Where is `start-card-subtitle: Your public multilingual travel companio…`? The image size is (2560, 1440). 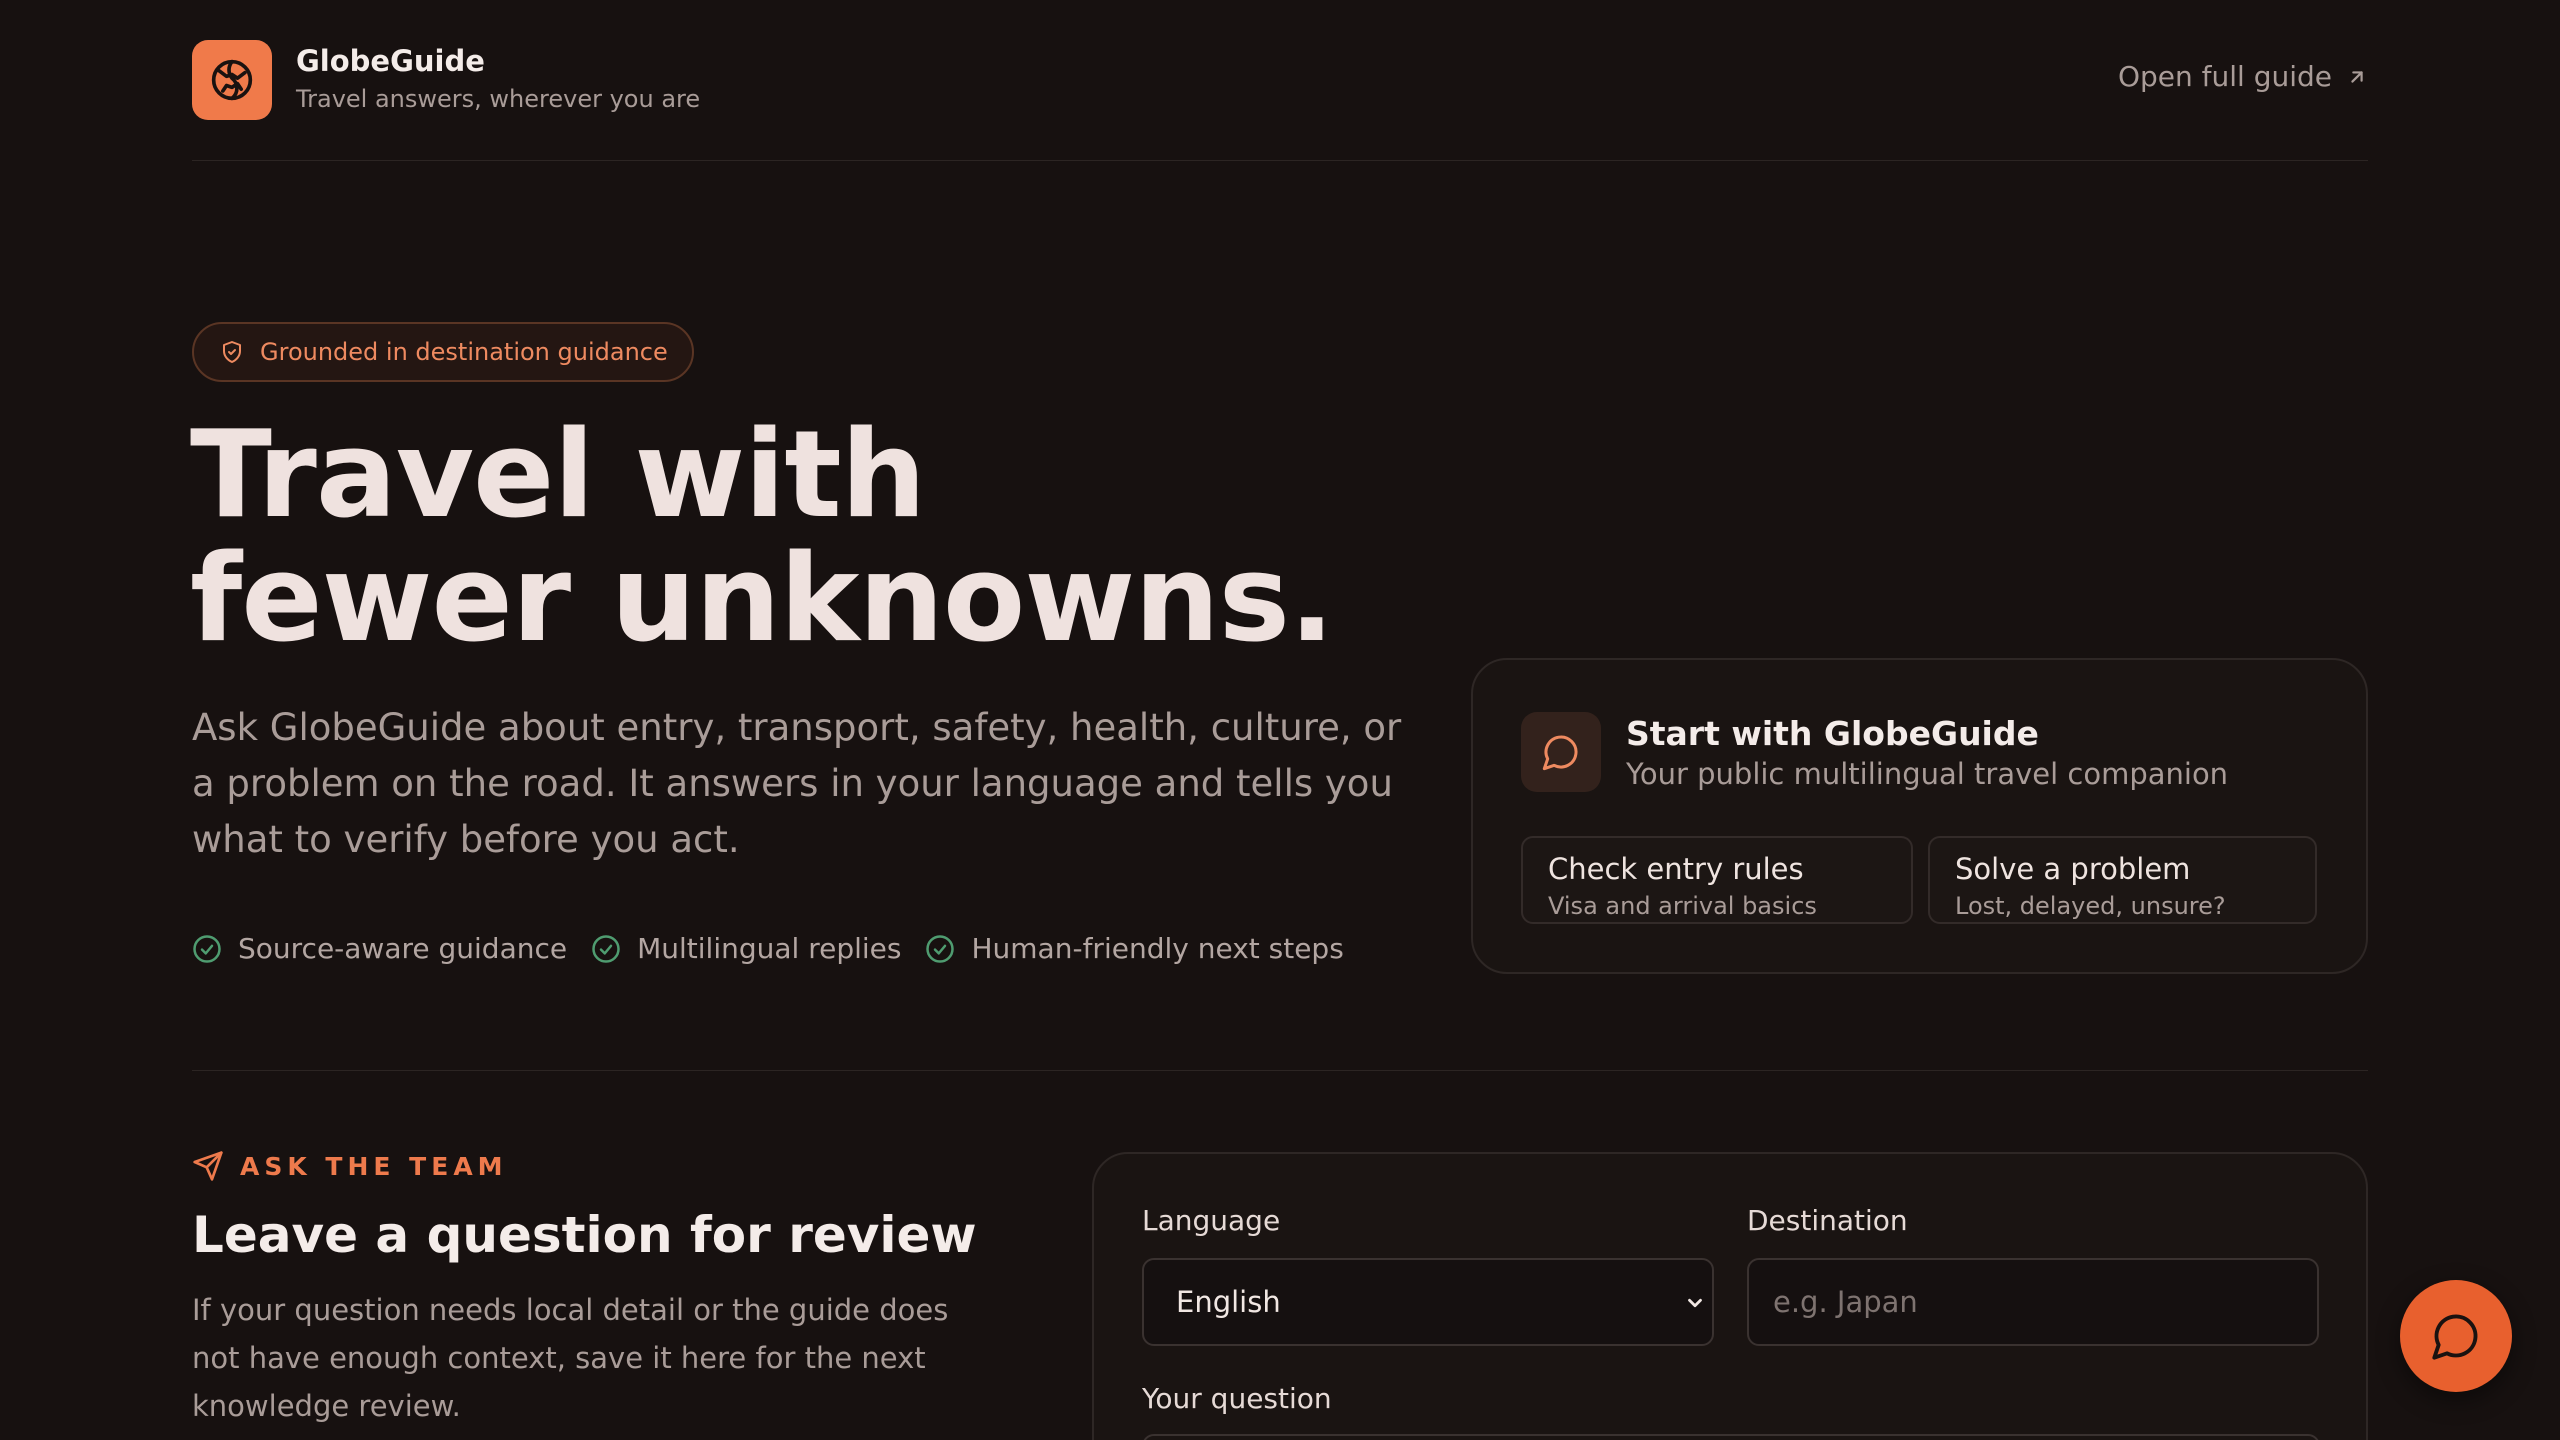
start-card-subtitle: Your public multilingual travel companio… is located at coordinates (1927, 774).